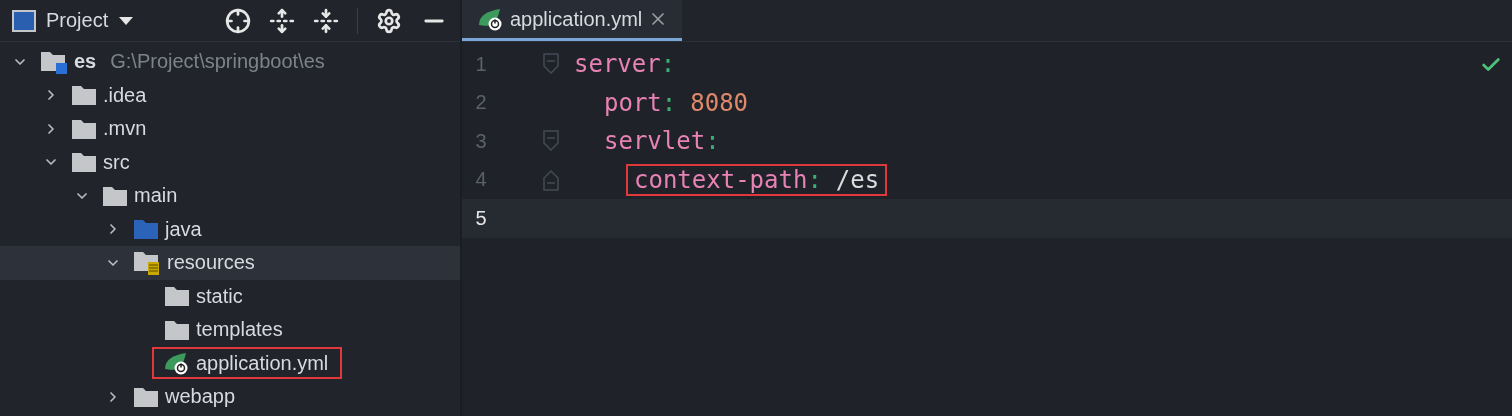  I want to click on line-number: 3, so click(481, 141).